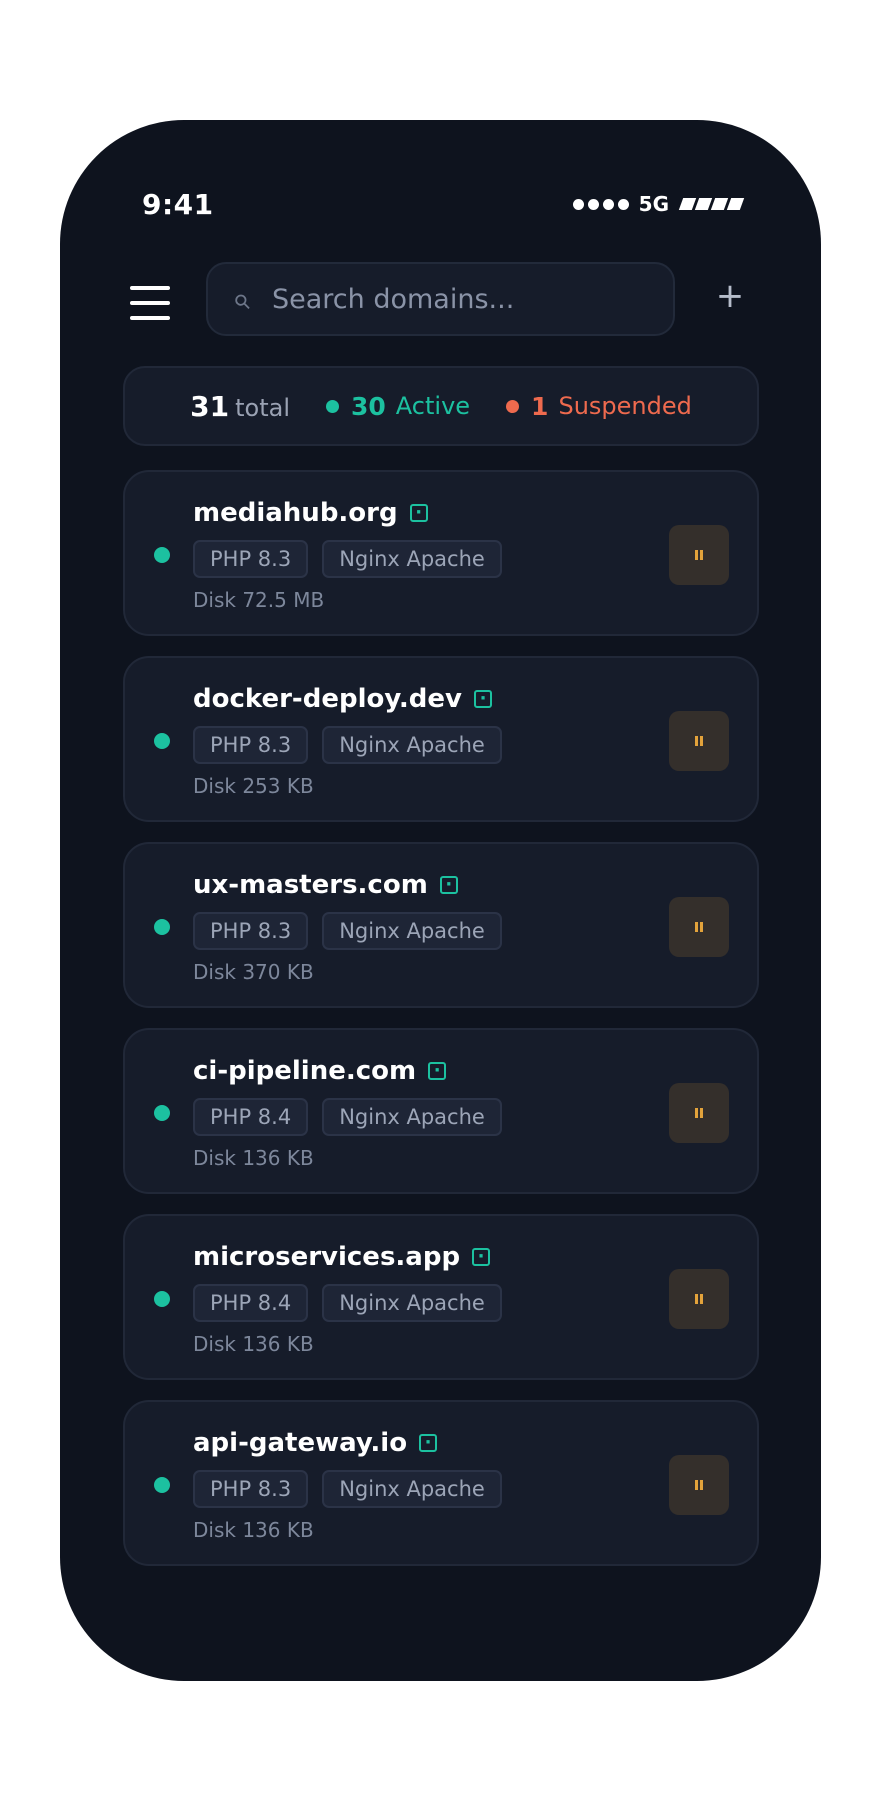  Describe the element at coordinates (262, 407) in the screenshot. I see `total-label: total` at that location.